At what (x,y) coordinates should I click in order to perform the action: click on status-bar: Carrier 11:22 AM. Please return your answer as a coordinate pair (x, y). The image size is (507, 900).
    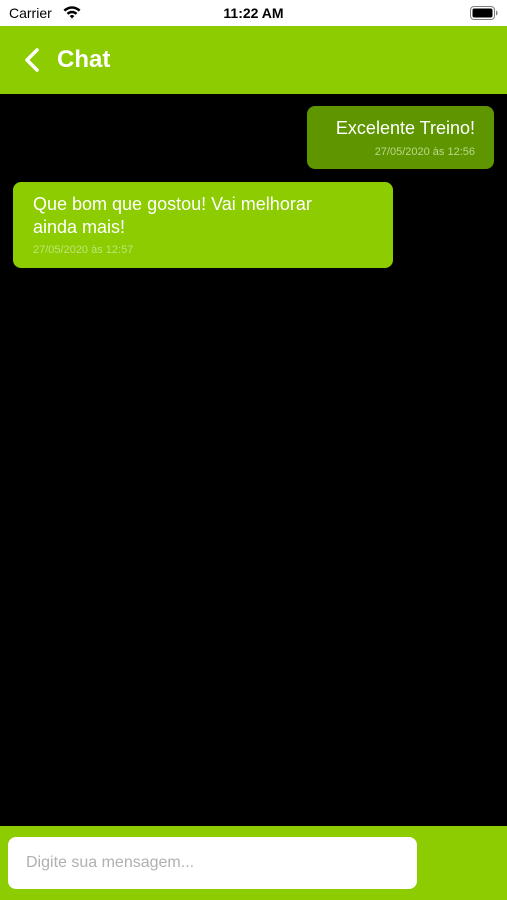
    Looking at the image, I should click on (253, 13).